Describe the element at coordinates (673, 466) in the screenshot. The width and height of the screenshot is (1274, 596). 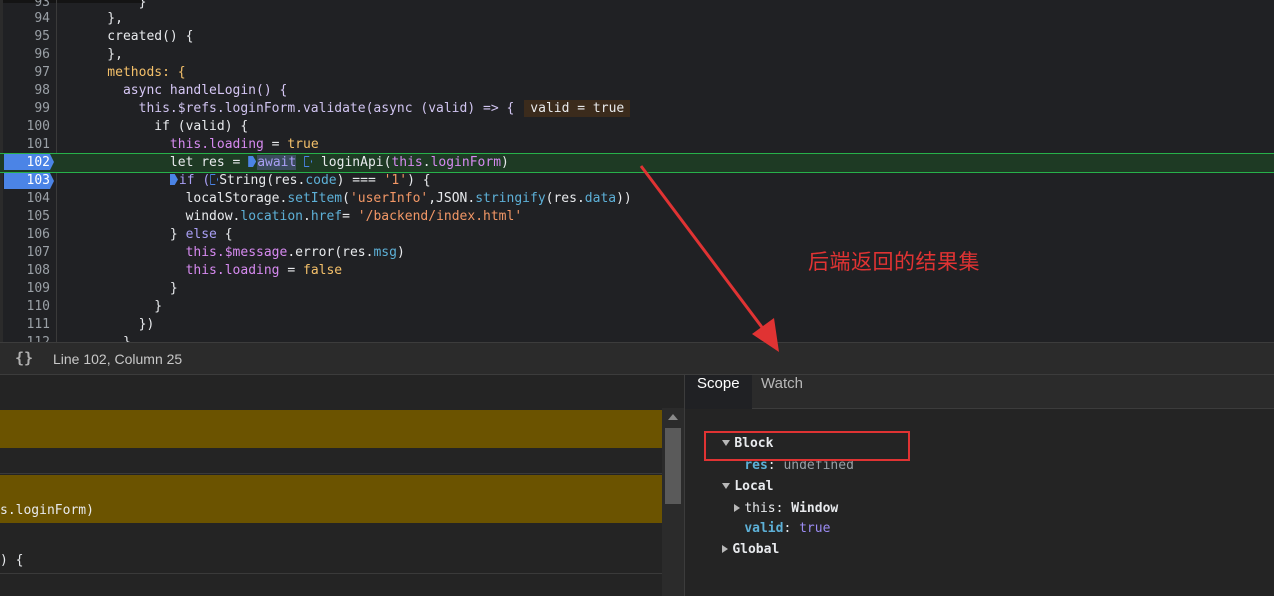
I see `scrollbar-thumb` at that location.